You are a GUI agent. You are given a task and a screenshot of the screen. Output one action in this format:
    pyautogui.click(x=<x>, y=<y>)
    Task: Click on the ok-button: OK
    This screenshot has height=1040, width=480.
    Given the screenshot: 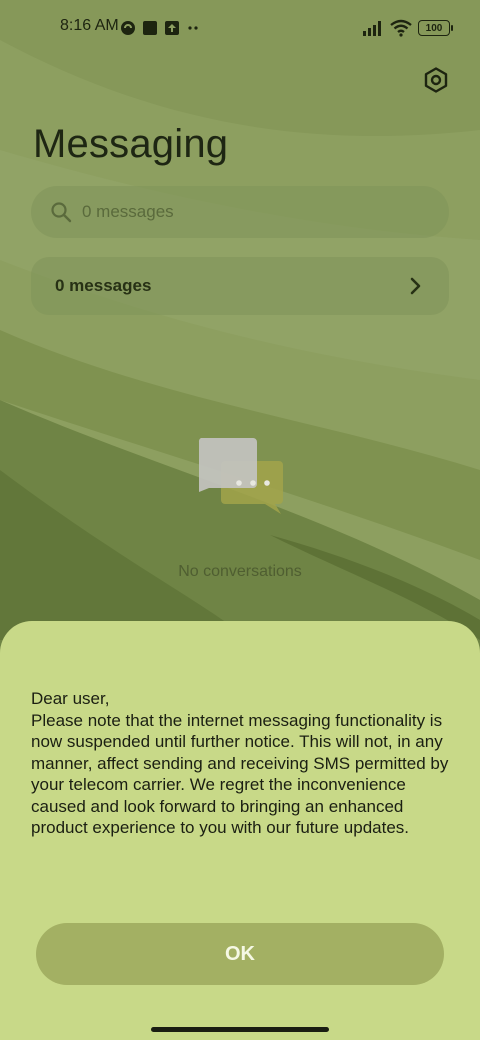 What is the action you would take?
    pyautogui.click(x=240, y=954)
    